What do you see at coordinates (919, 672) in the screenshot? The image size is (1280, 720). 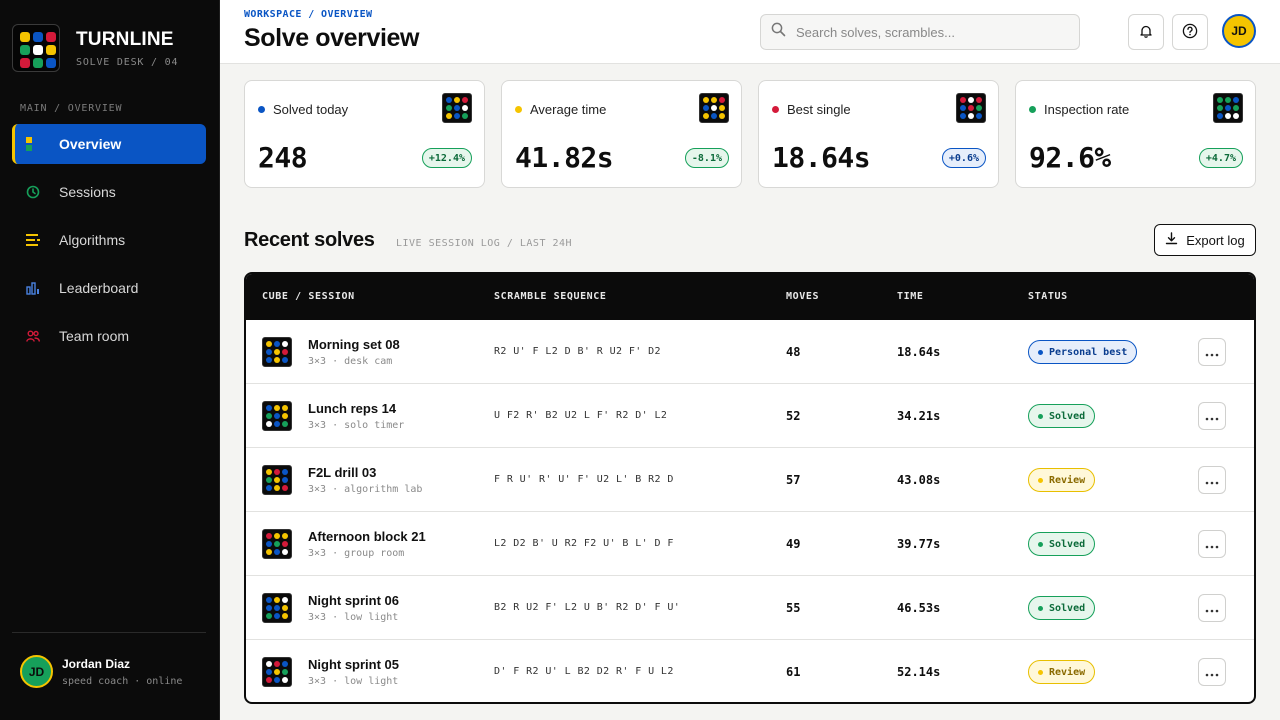 I see `time-value: 52.14s` at bounding box center [919, 672].